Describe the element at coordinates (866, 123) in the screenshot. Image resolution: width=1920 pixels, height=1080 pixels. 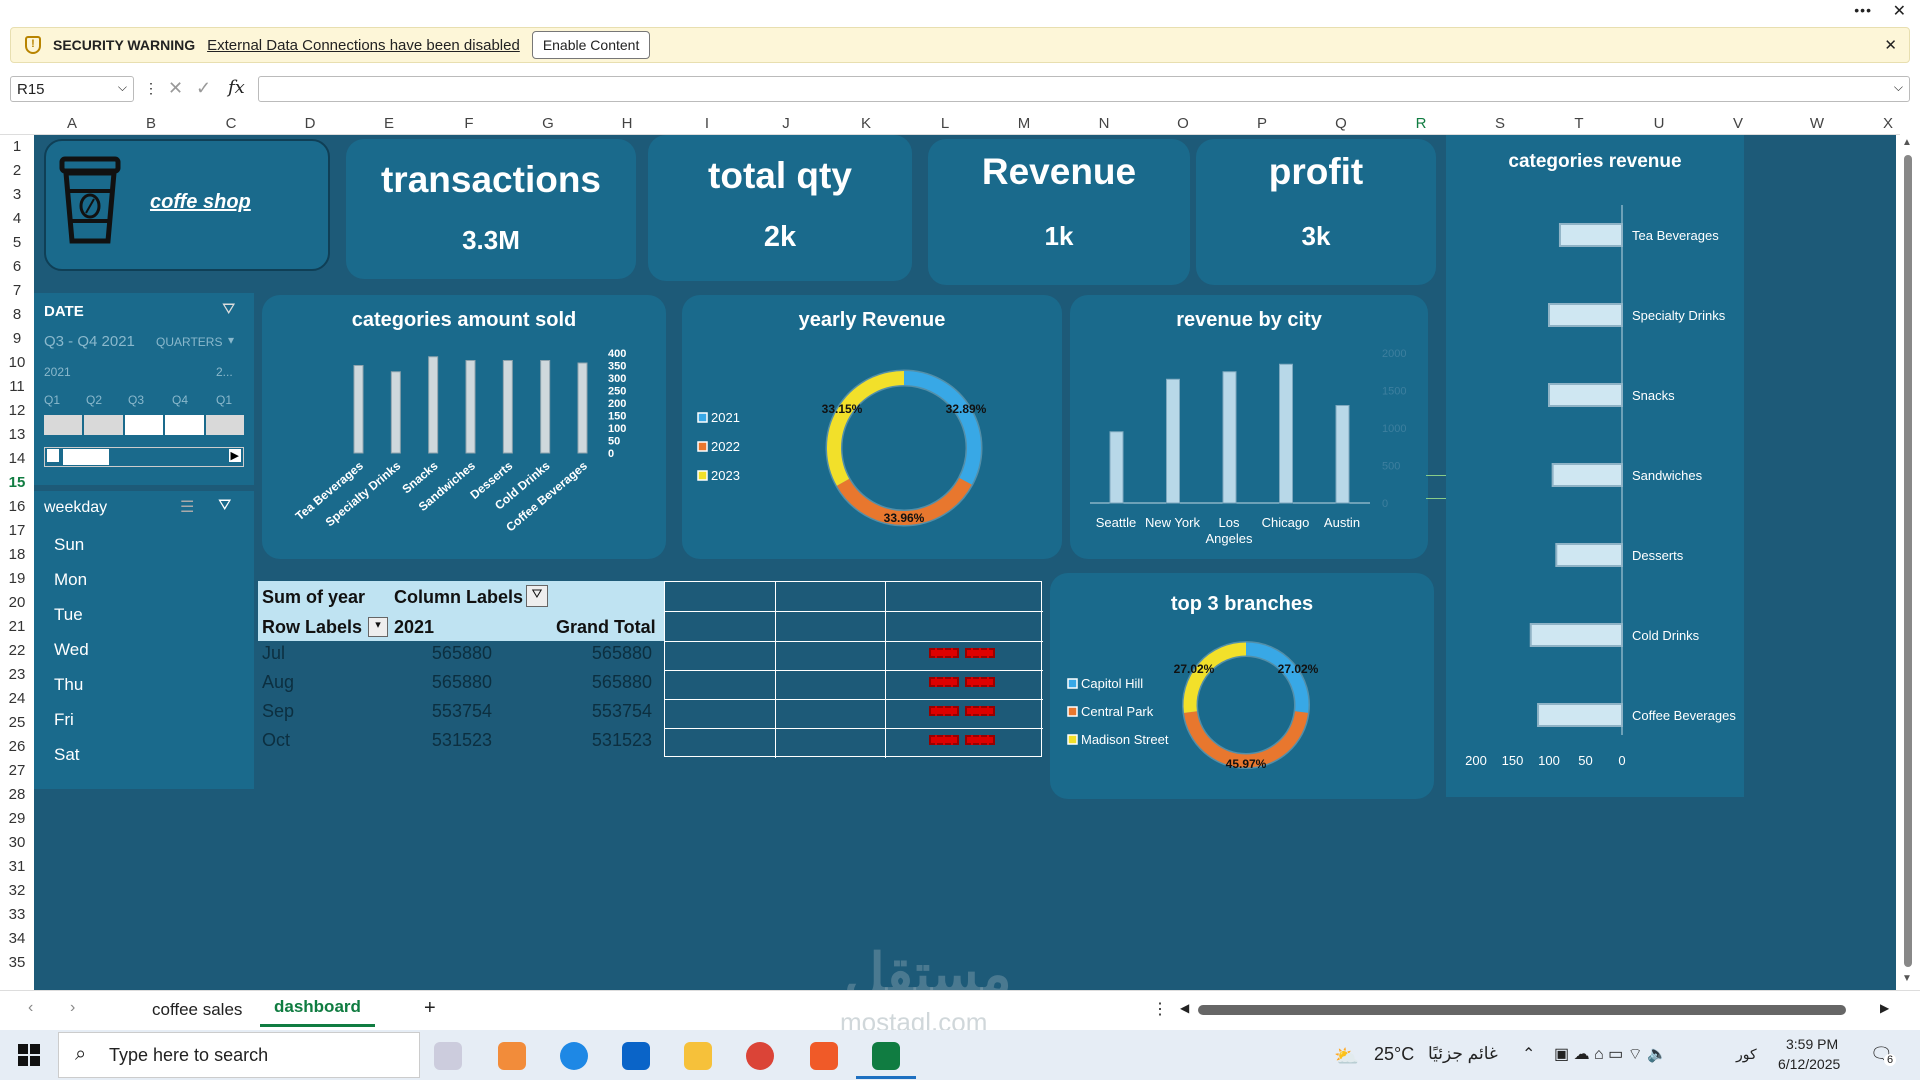
I see `column-header: K` at that location.